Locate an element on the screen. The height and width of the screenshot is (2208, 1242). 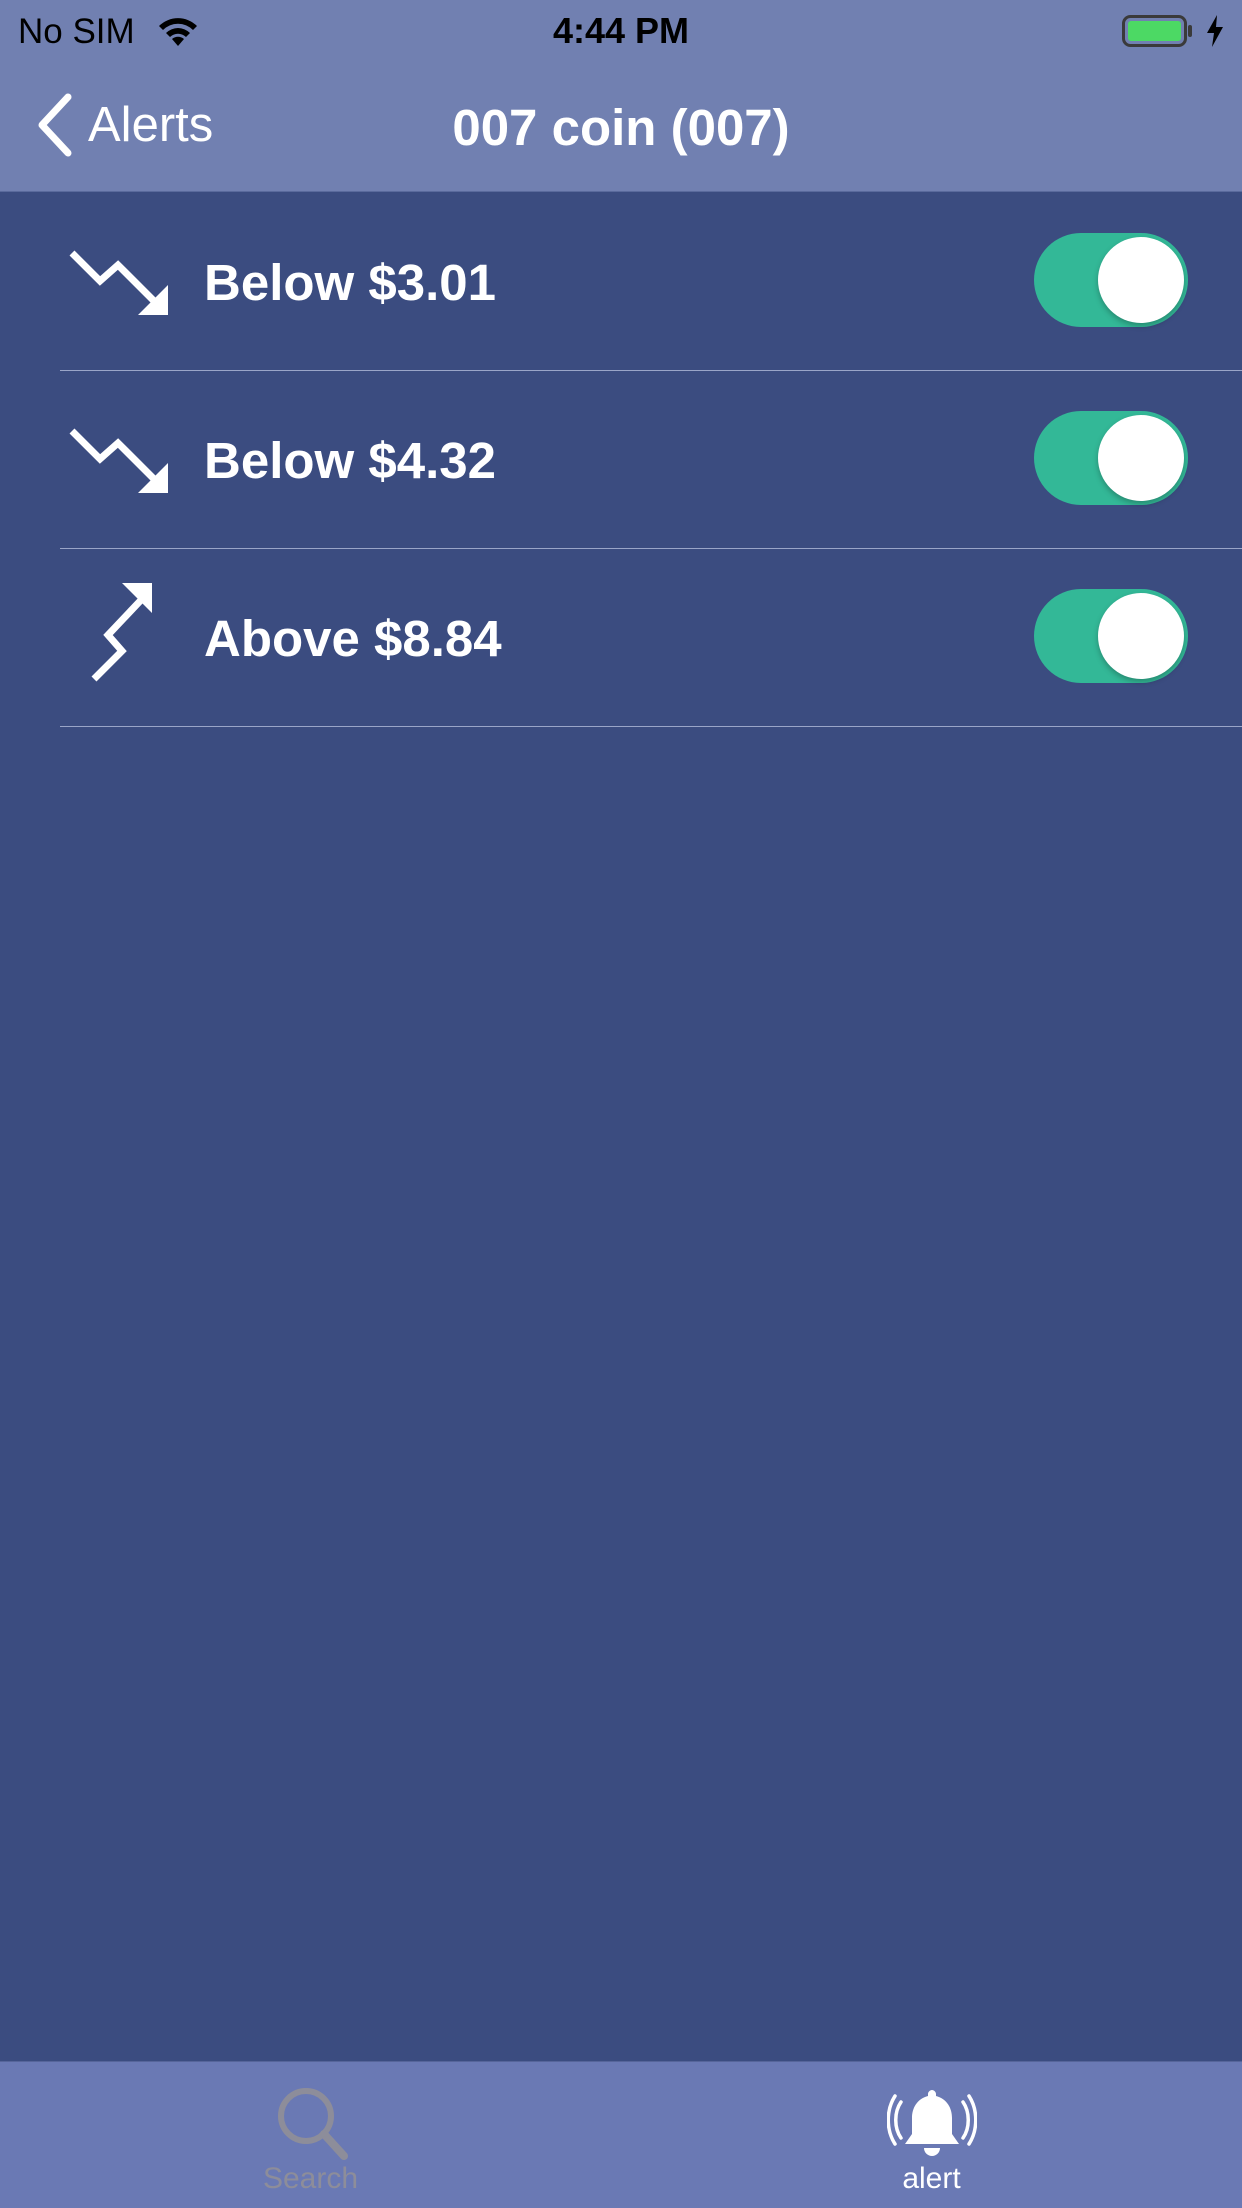
tab-alert-label: alert is located at coordinates (931, 2178).